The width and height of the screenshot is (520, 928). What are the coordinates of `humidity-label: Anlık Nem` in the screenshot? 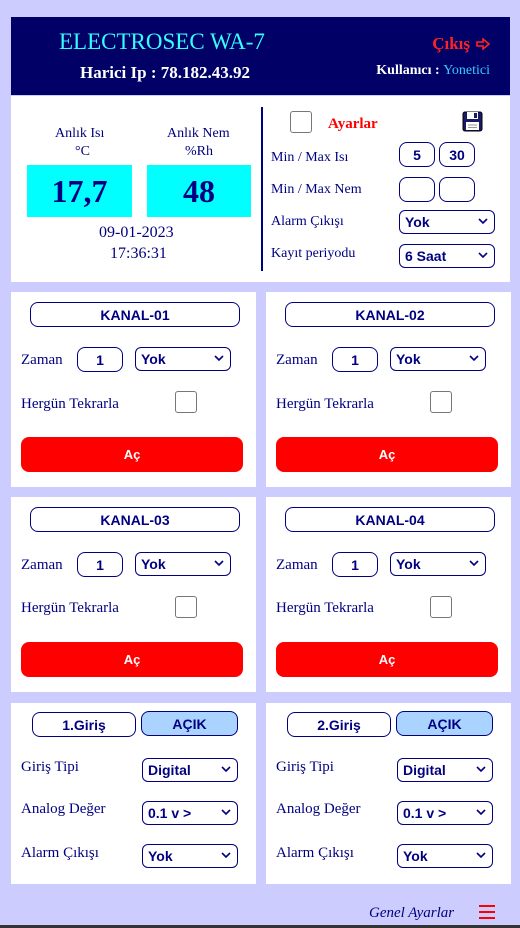 It's located at (198, 133).